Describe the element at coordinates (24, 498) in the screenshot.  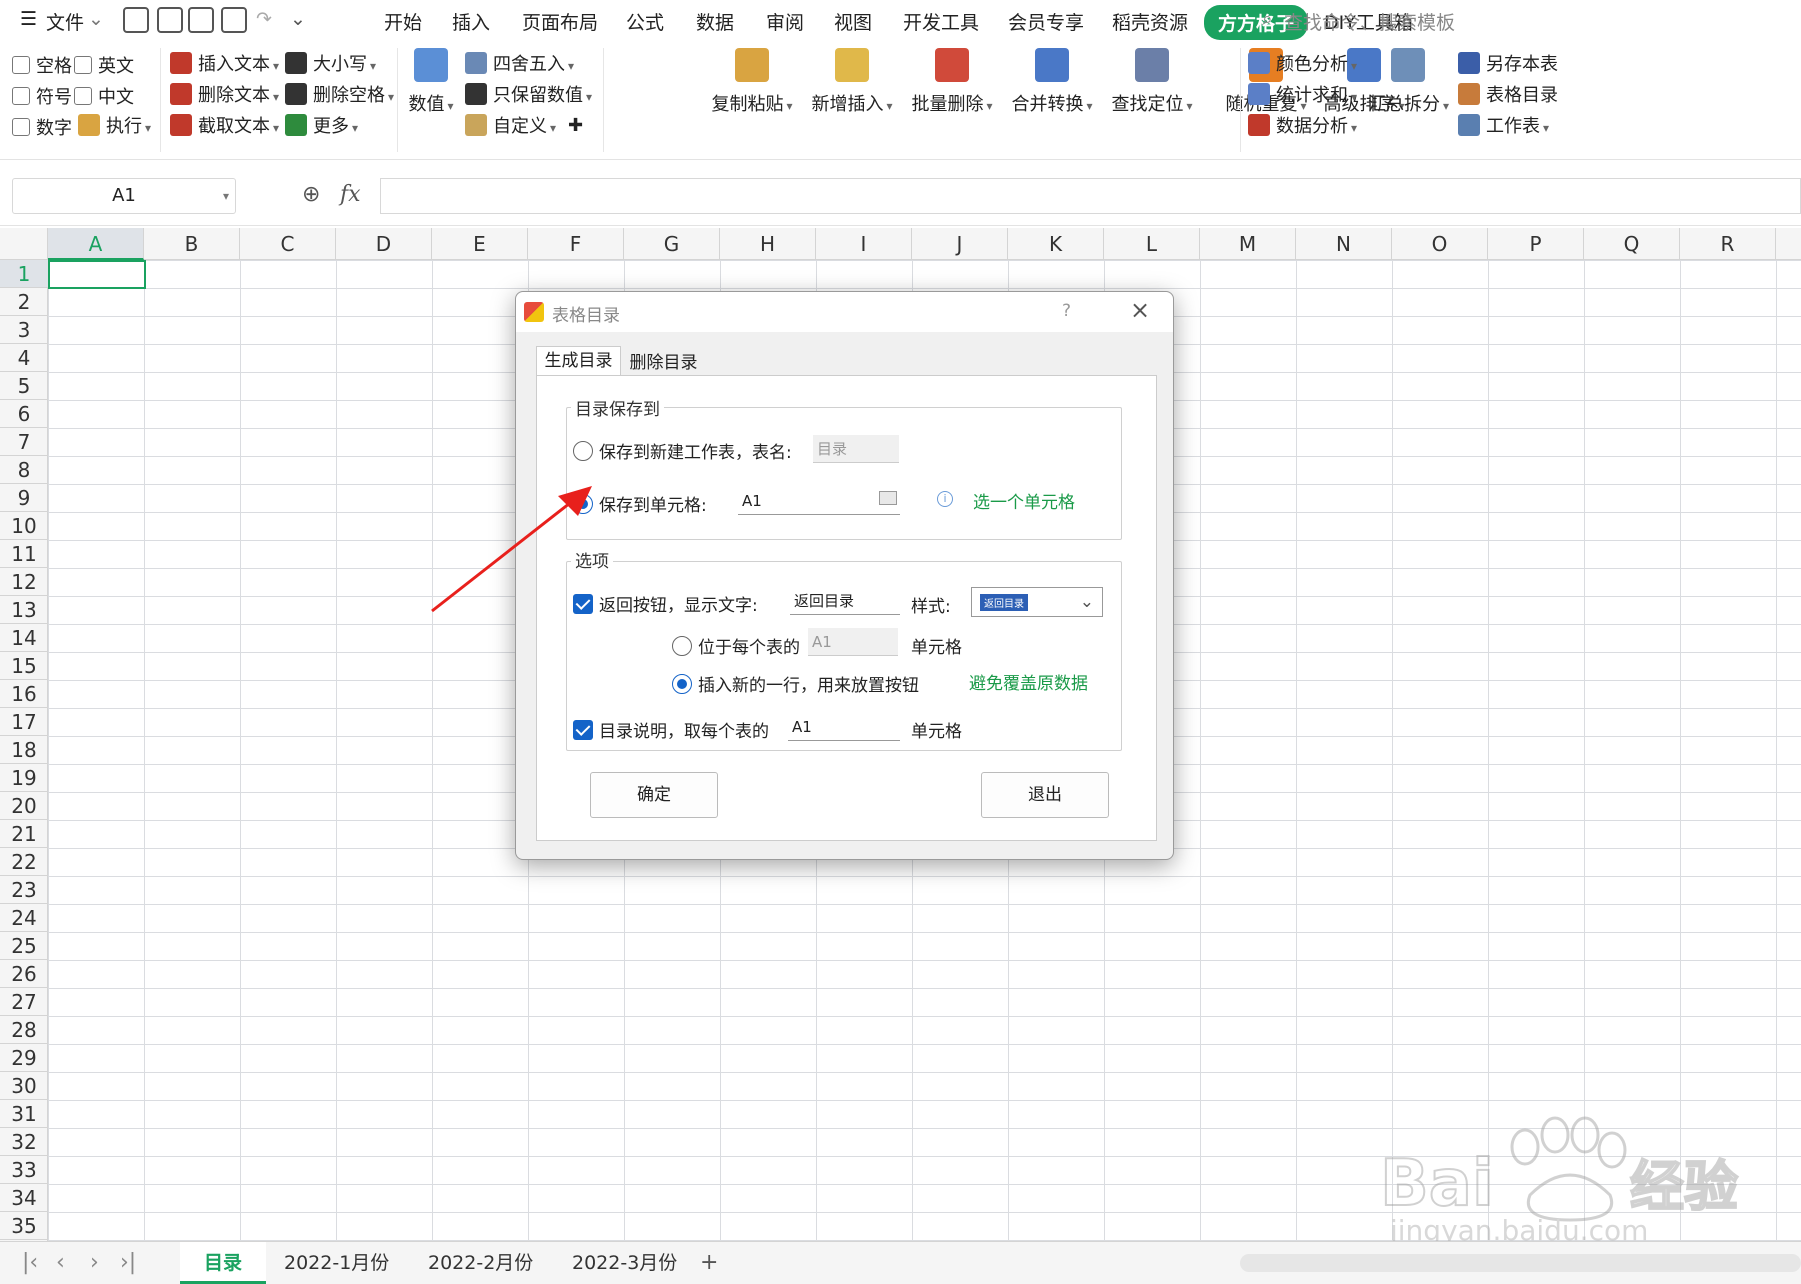
I see `row-header-9: 9` at that location.